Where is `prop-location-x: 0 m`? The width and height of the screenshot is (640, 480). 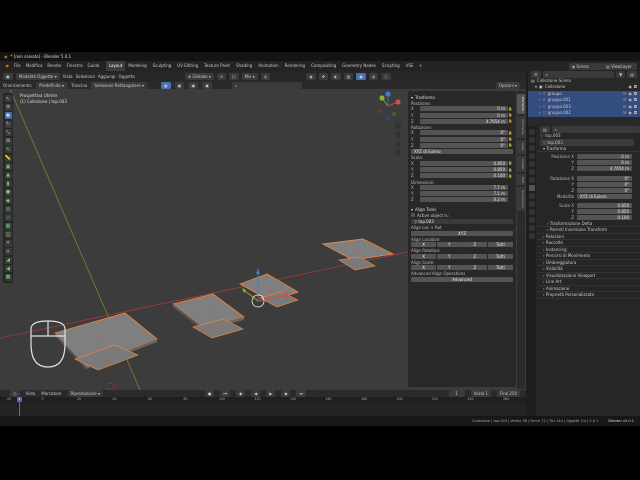 prop-location-x: 0 m is located at coordinates (604, 157).